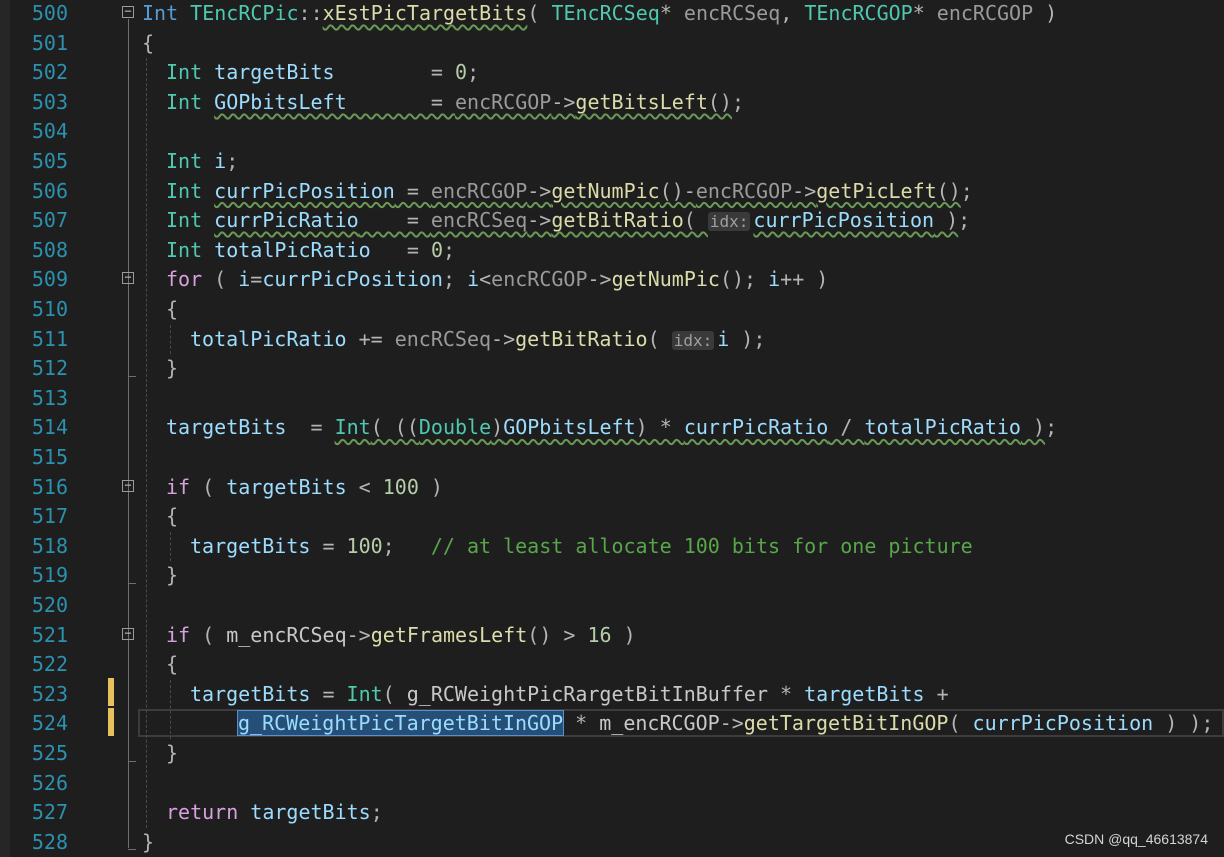  I want to click on line-number: 509, so click(49, 279).